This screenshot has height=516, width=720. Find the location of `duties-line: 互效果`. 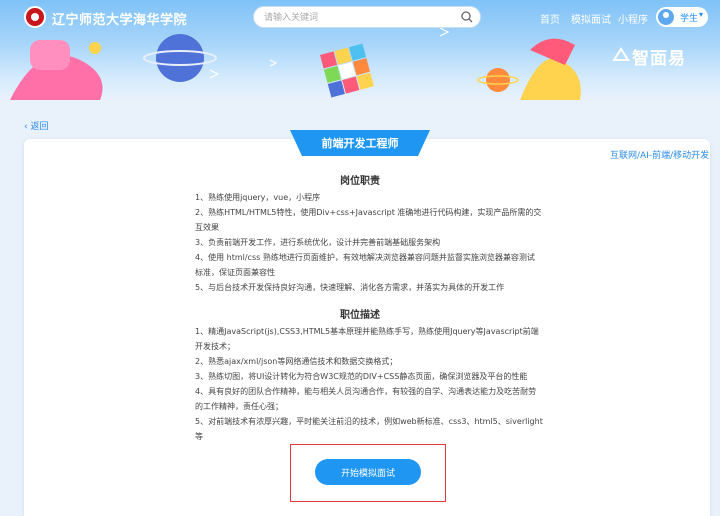

duties-line: 互效果 is located at coordinates (207, 227).